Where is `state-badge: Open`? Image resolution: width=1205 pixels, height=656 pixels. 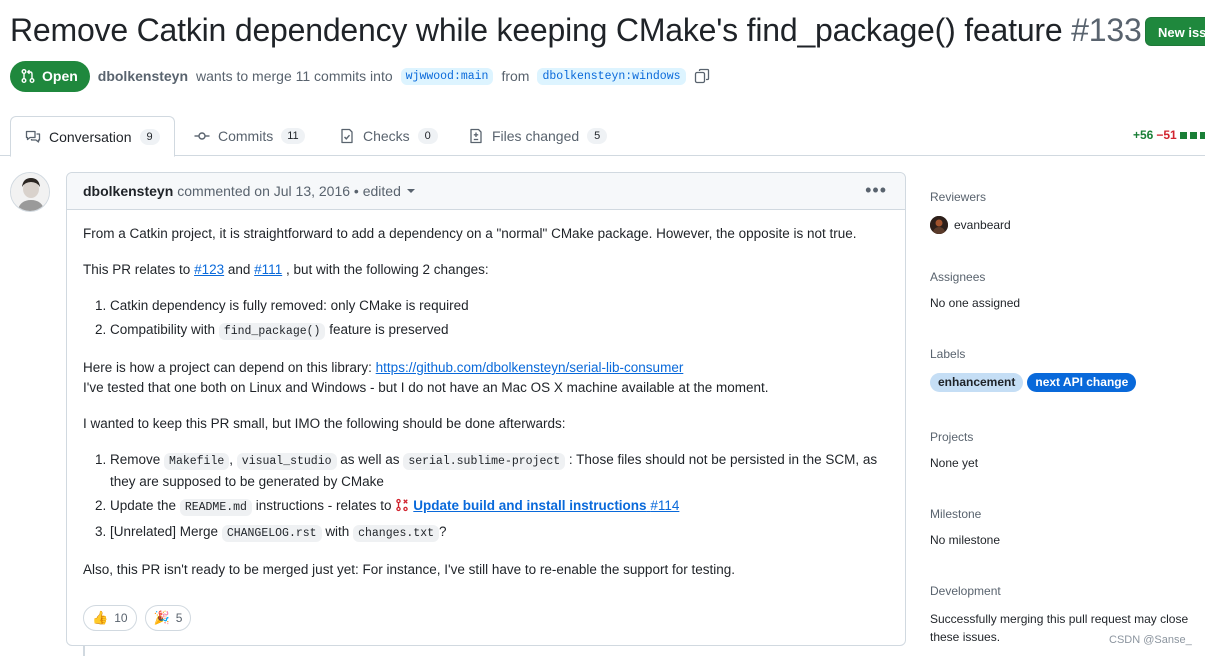
state-badge: Open is located at coordinates (50, 76).